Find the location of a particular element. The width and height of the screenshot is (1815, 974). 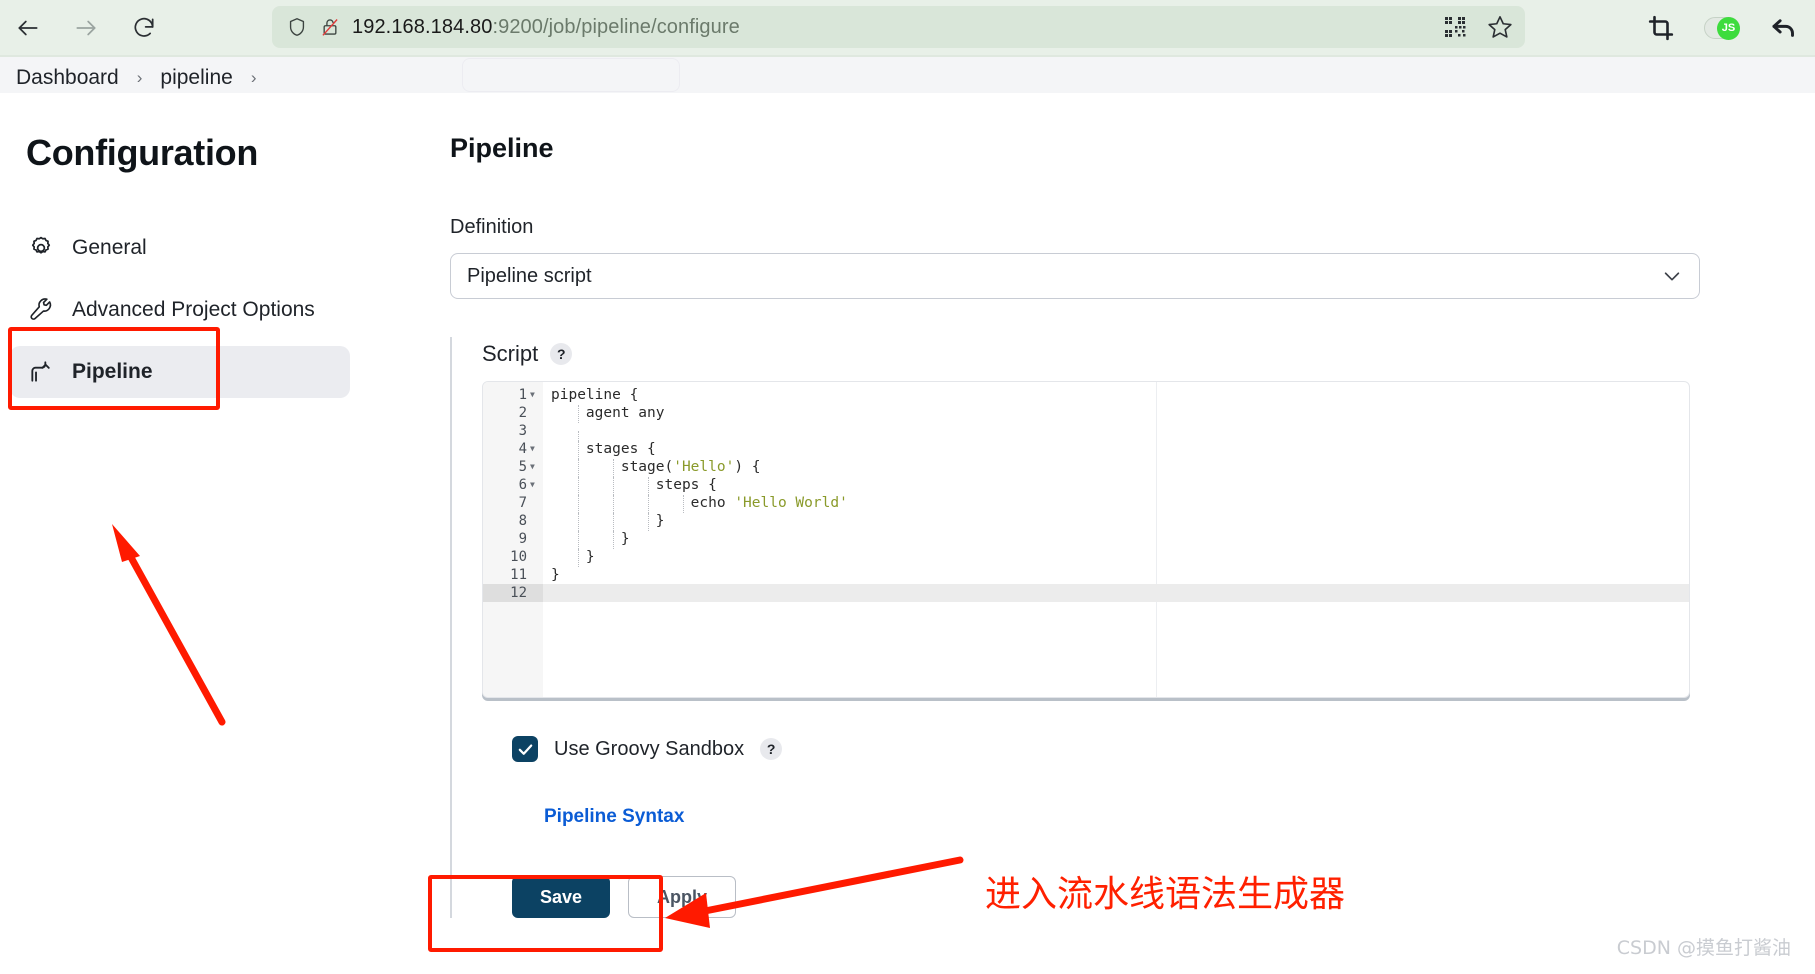

editor-line: 8▼ } is located at coordinates (1086, 521).